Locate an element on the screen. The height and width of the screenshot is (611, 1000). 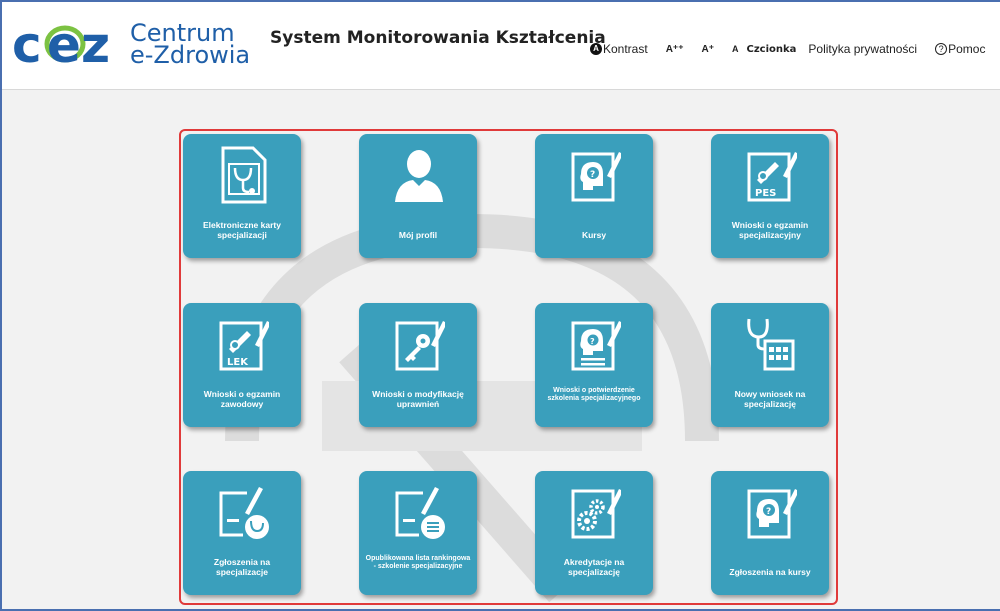
logo-text: Centrum e-Zdrowia is located at coordinates (190, 45).